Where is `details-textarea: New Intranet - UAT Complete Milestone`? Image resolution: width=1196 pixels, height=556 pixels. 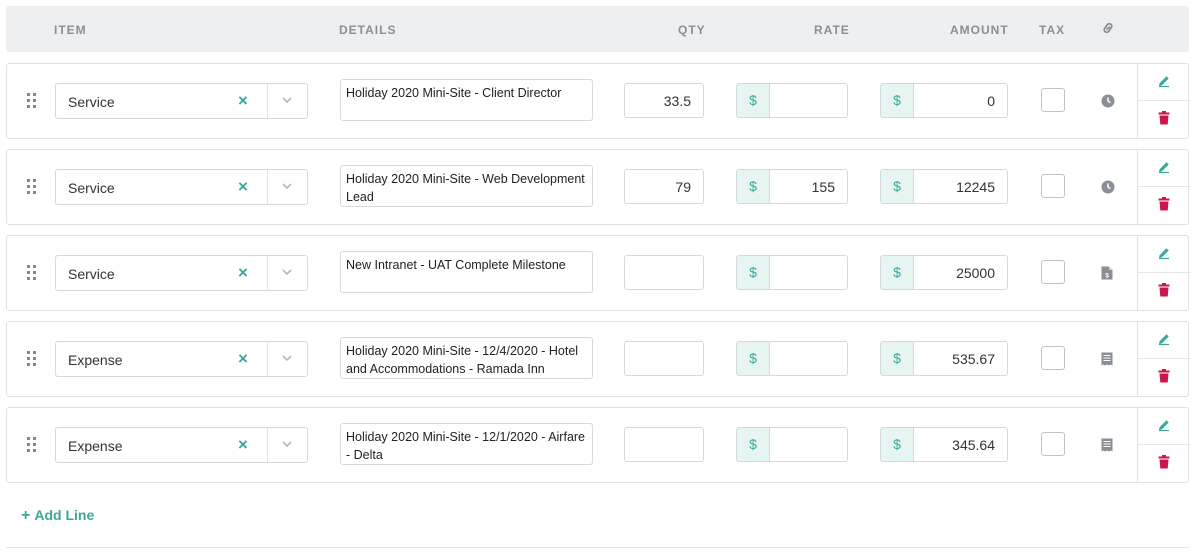 details-textarea: New Intranet - UAT Complete Milestone is located at coordinates (466, 272).